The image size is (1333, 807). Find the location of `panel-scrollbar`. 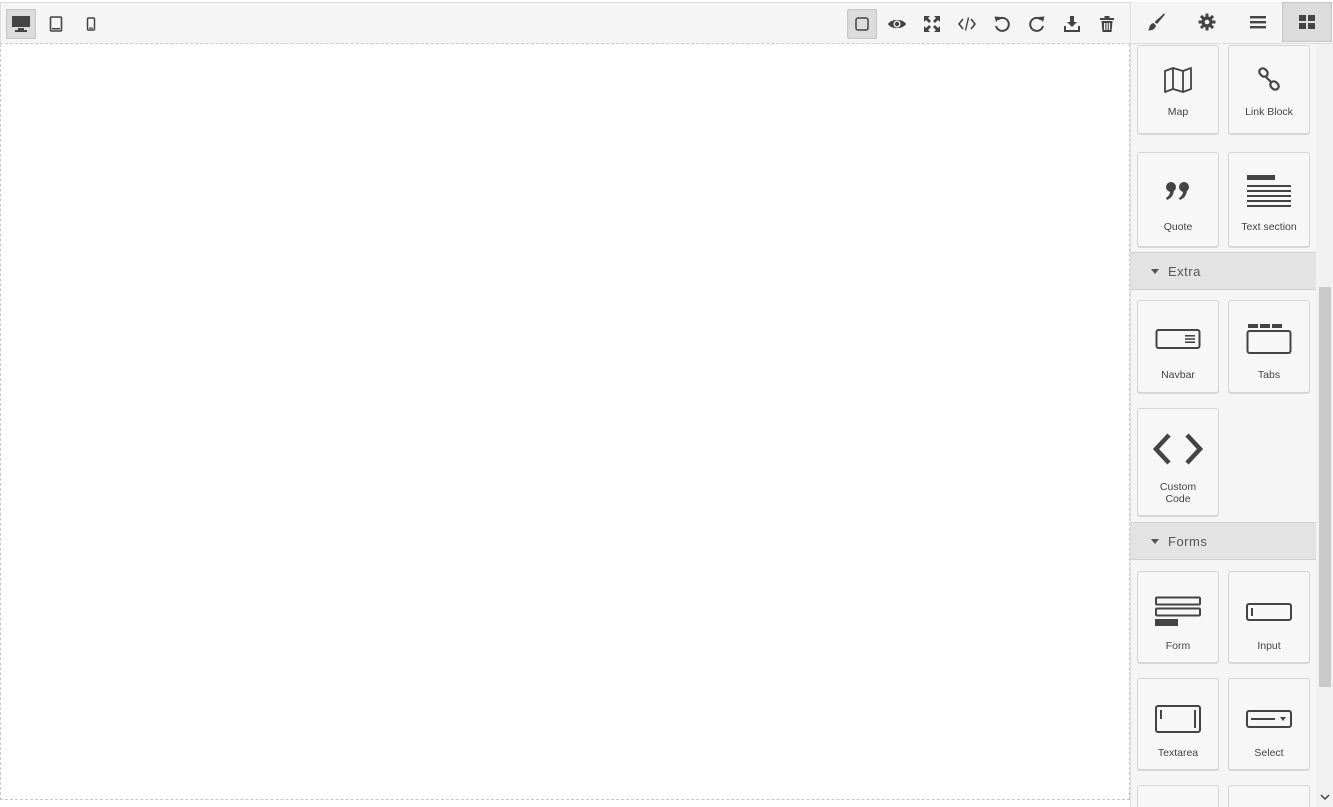

panel-scrollbar is located at coordinates (1324, 425).